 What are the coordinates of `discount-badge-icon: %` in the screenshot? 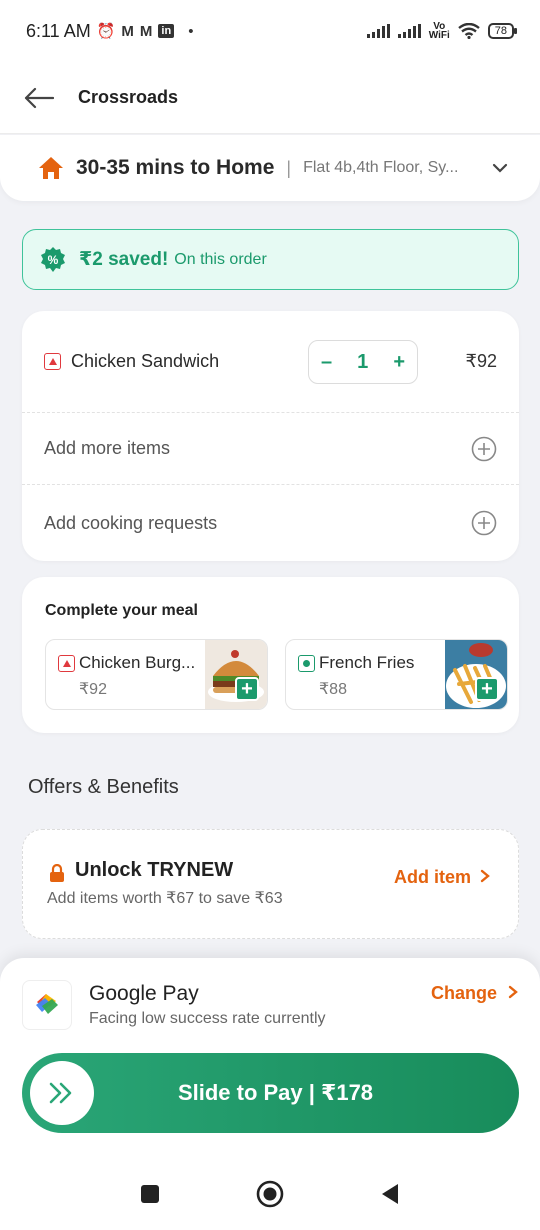 It's located at (53, 259).